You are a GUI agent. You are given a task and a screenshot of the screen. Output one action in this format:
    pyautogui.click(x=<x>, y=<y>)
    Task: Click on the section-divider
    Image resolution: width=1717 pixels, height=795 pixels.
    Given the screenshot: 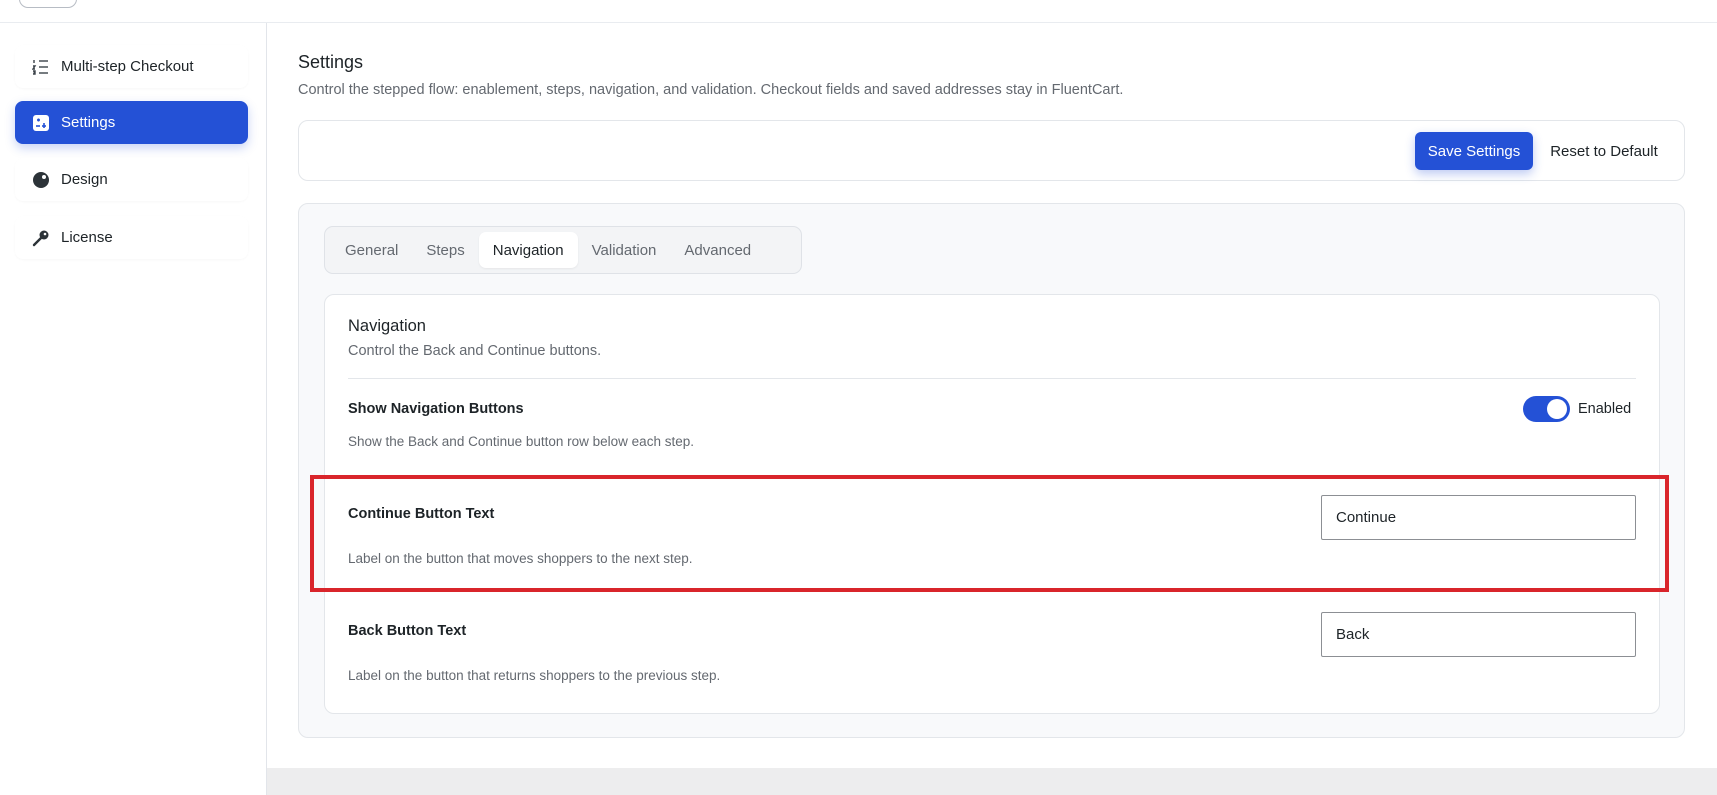 What is the action you would take?
    pyautogui.click(x=992, y=378)
    